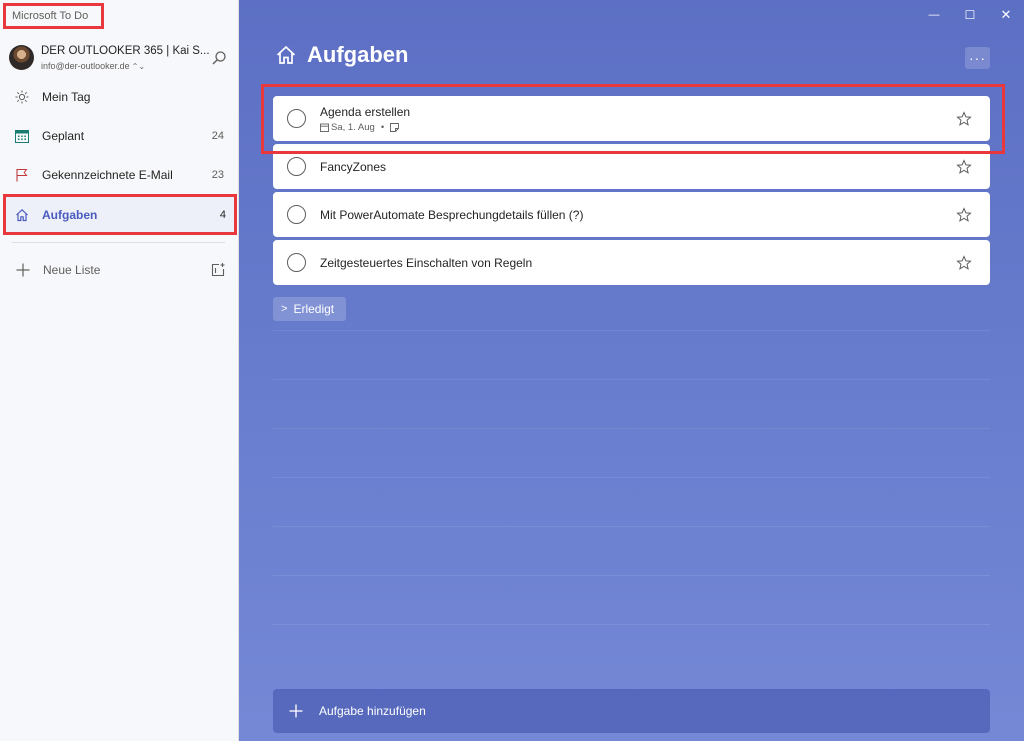 This screenshot has width=1024, height=741. Describe the element at coordinates (119, 97) in the screenshot. I see `sidebar-item-mein-tag: Mein Tag` at that location.